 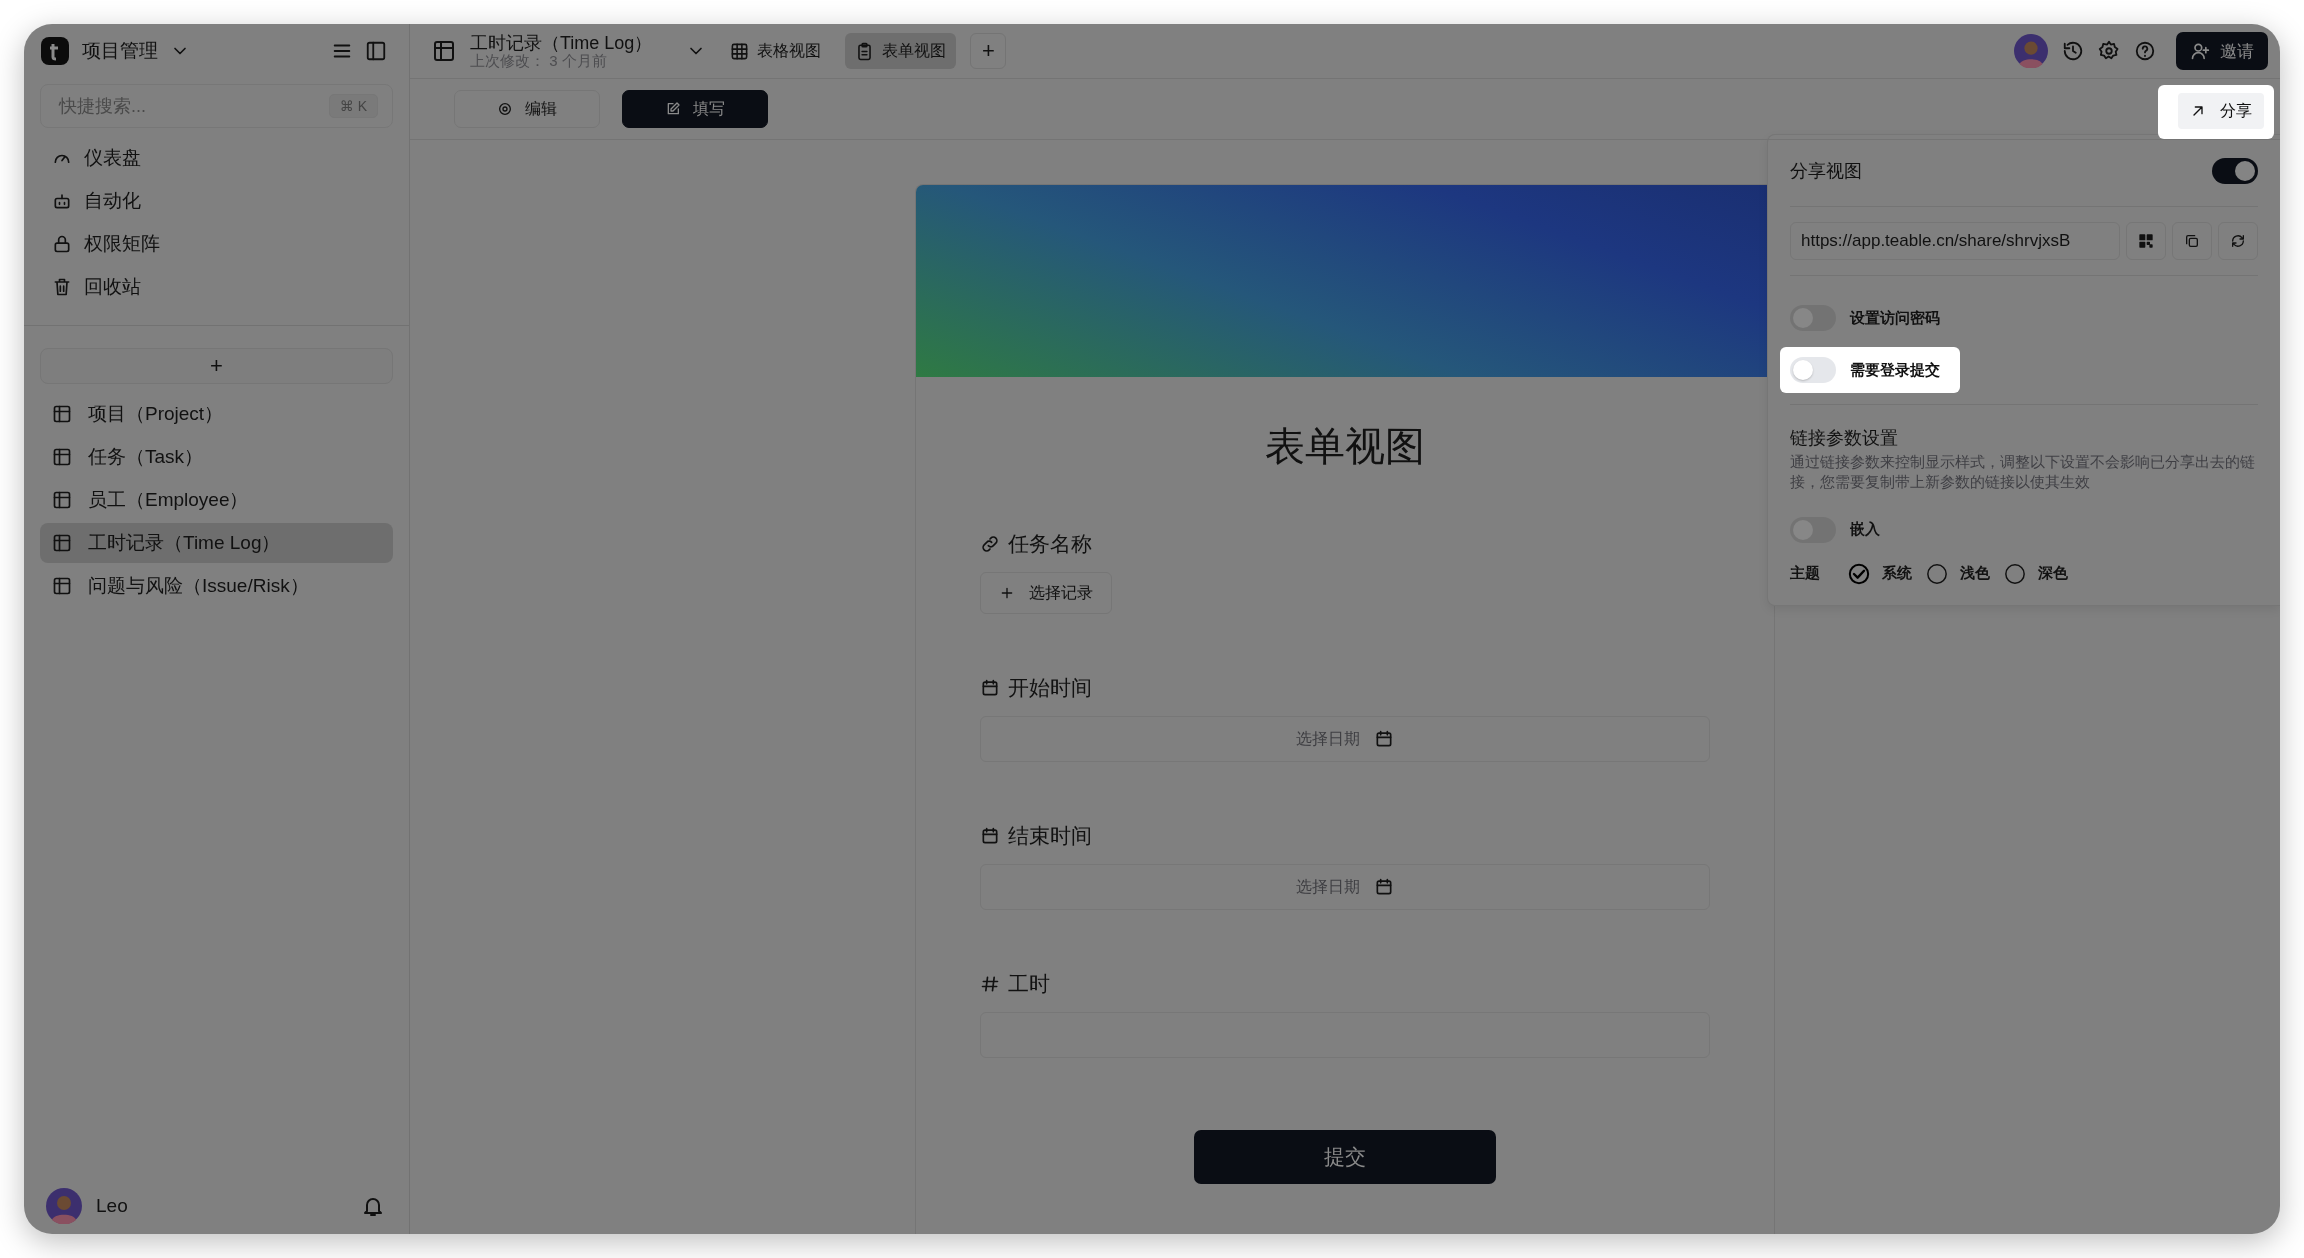 I want to click on link-icon, so click(x=990, y=544).